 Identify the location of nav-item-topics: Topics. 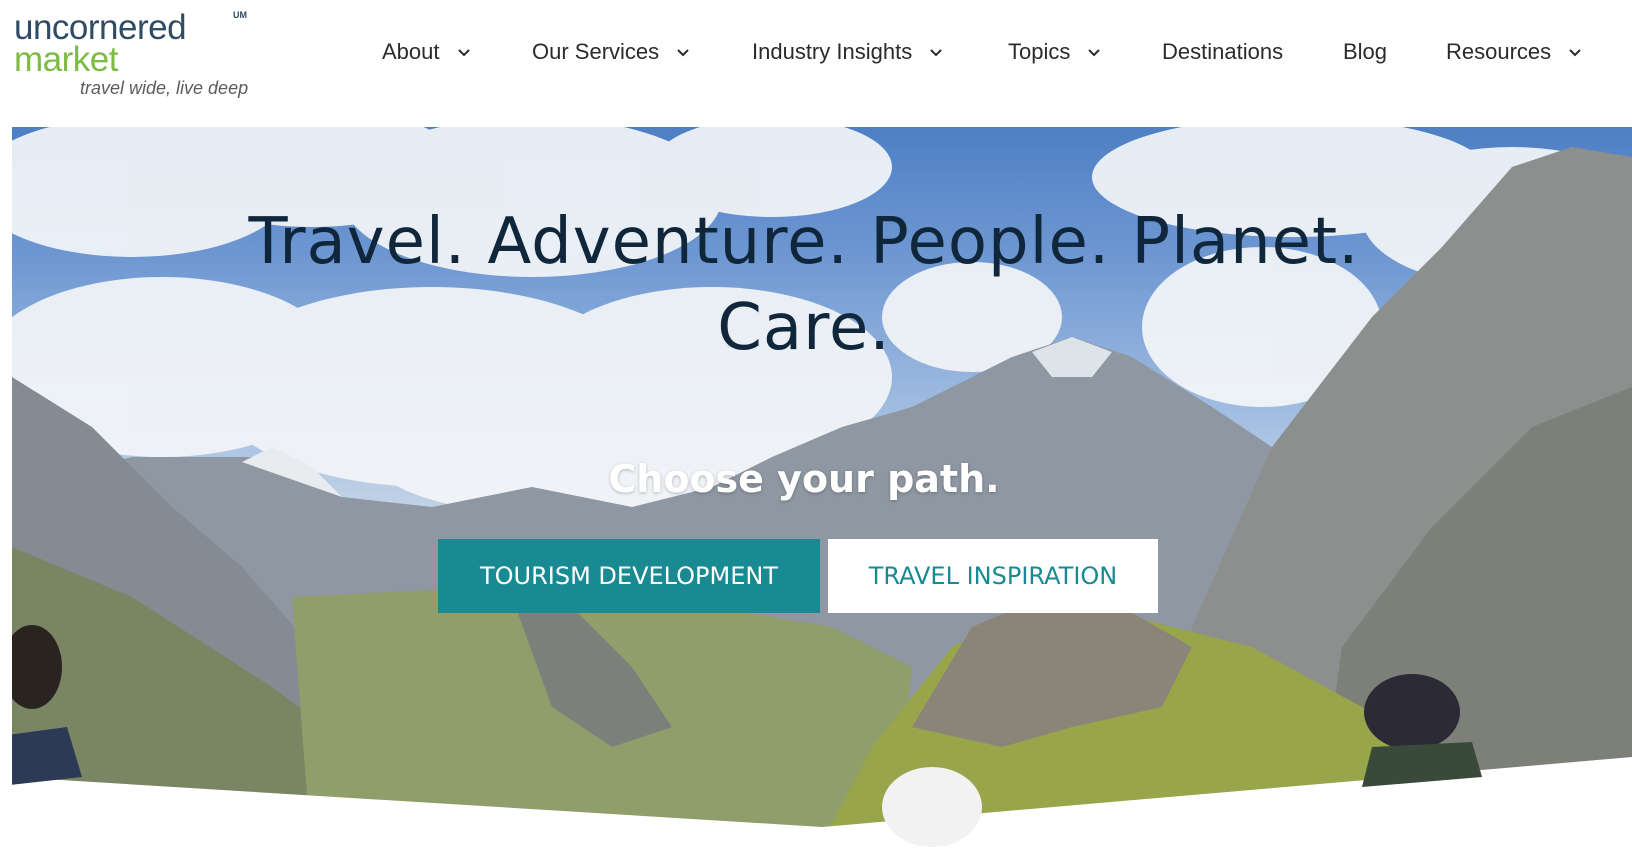
(1055, 52).